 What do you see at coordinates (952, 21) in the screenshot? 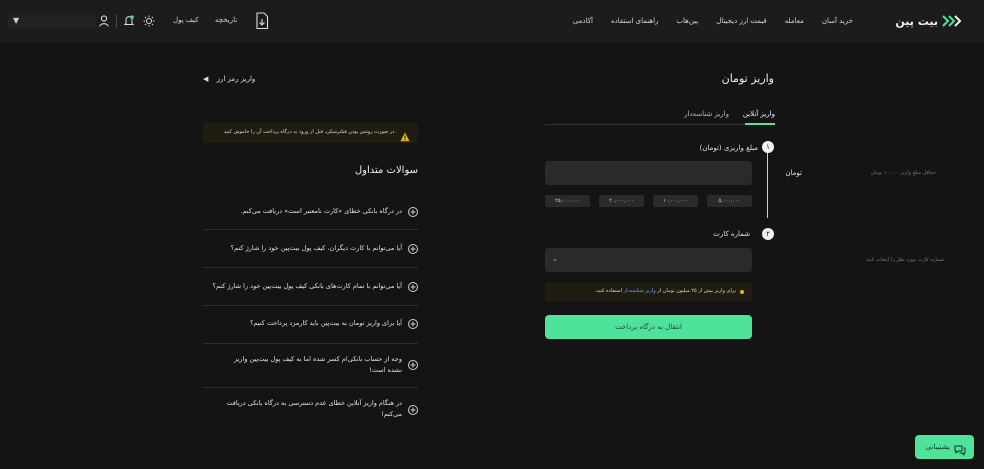
I see `logo-mark-icon` at bounding box center [952, 21].